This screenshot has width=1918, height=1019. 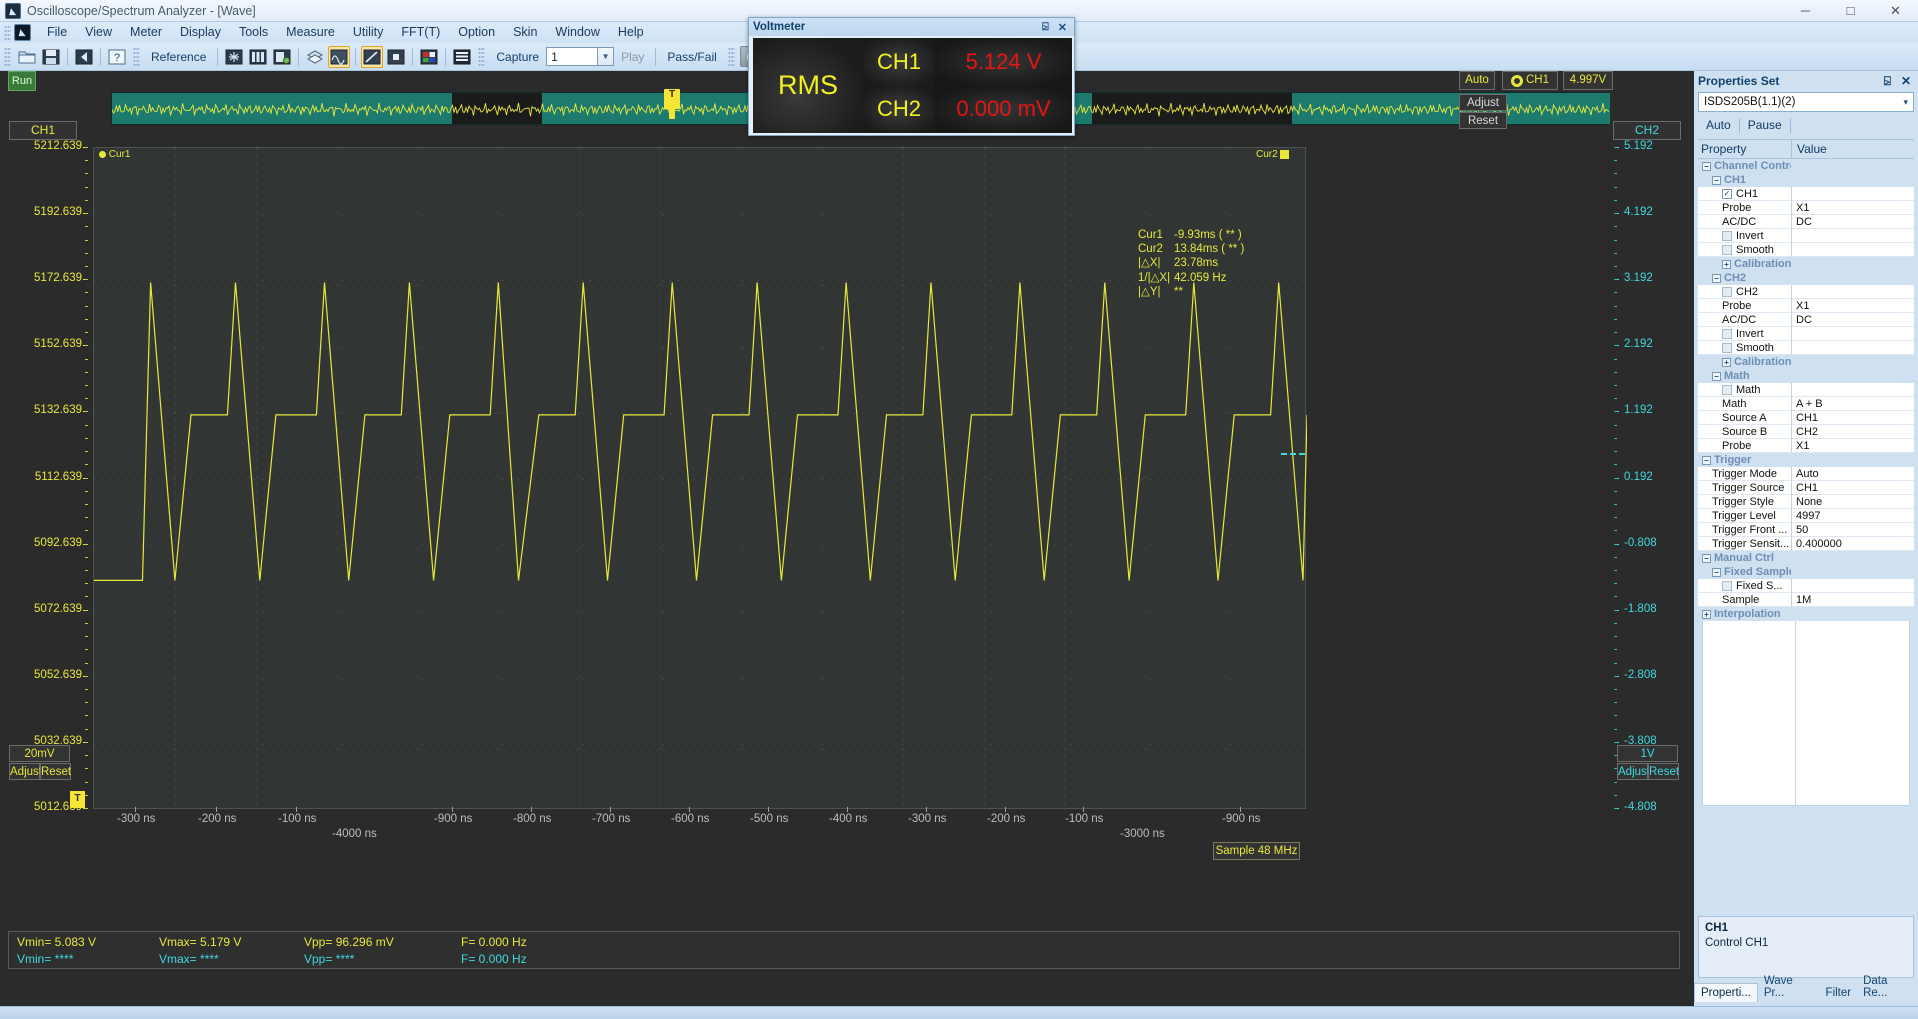 What do you see at coordinates (1062, 27) in the screenshot?
I see `voltmeter-close-icon: ✕` at bounding box center [1062, 27].